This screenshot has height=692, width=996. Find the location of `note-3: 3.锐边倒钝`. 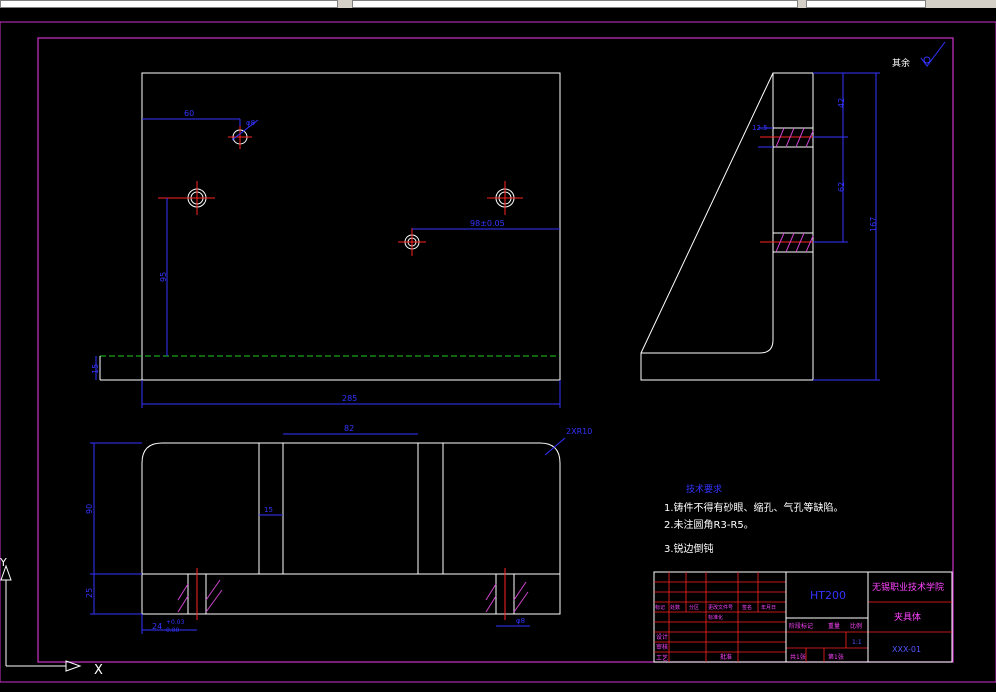

note-3: 3.锐边倒钝 is located at coordinates (689, 548).